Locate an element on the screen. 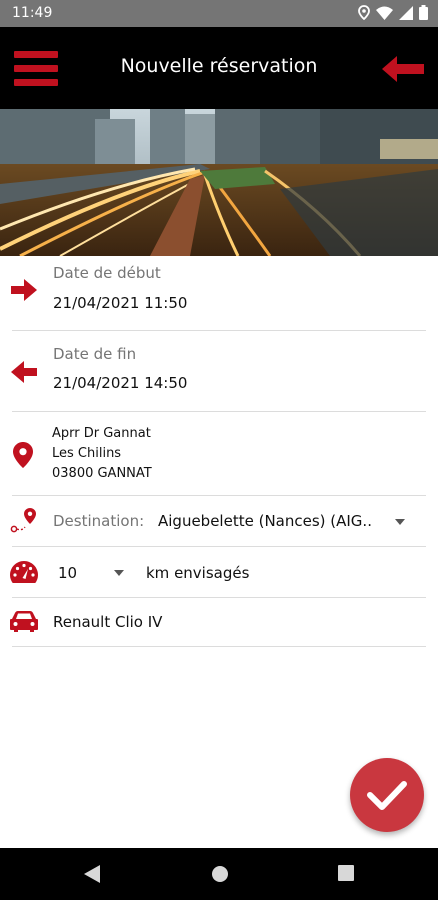  status-icons is located at coordinates (393, 12).